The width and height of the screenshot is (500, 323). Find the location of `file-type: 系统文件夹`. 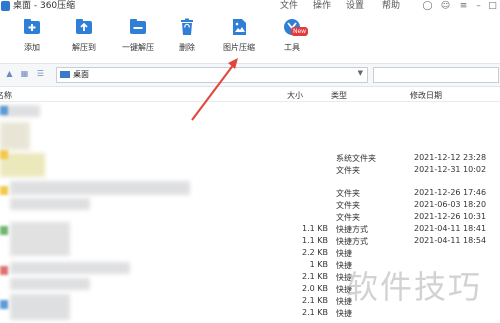

file-type: 系统文件夹 is located at coordinates (356, 158).